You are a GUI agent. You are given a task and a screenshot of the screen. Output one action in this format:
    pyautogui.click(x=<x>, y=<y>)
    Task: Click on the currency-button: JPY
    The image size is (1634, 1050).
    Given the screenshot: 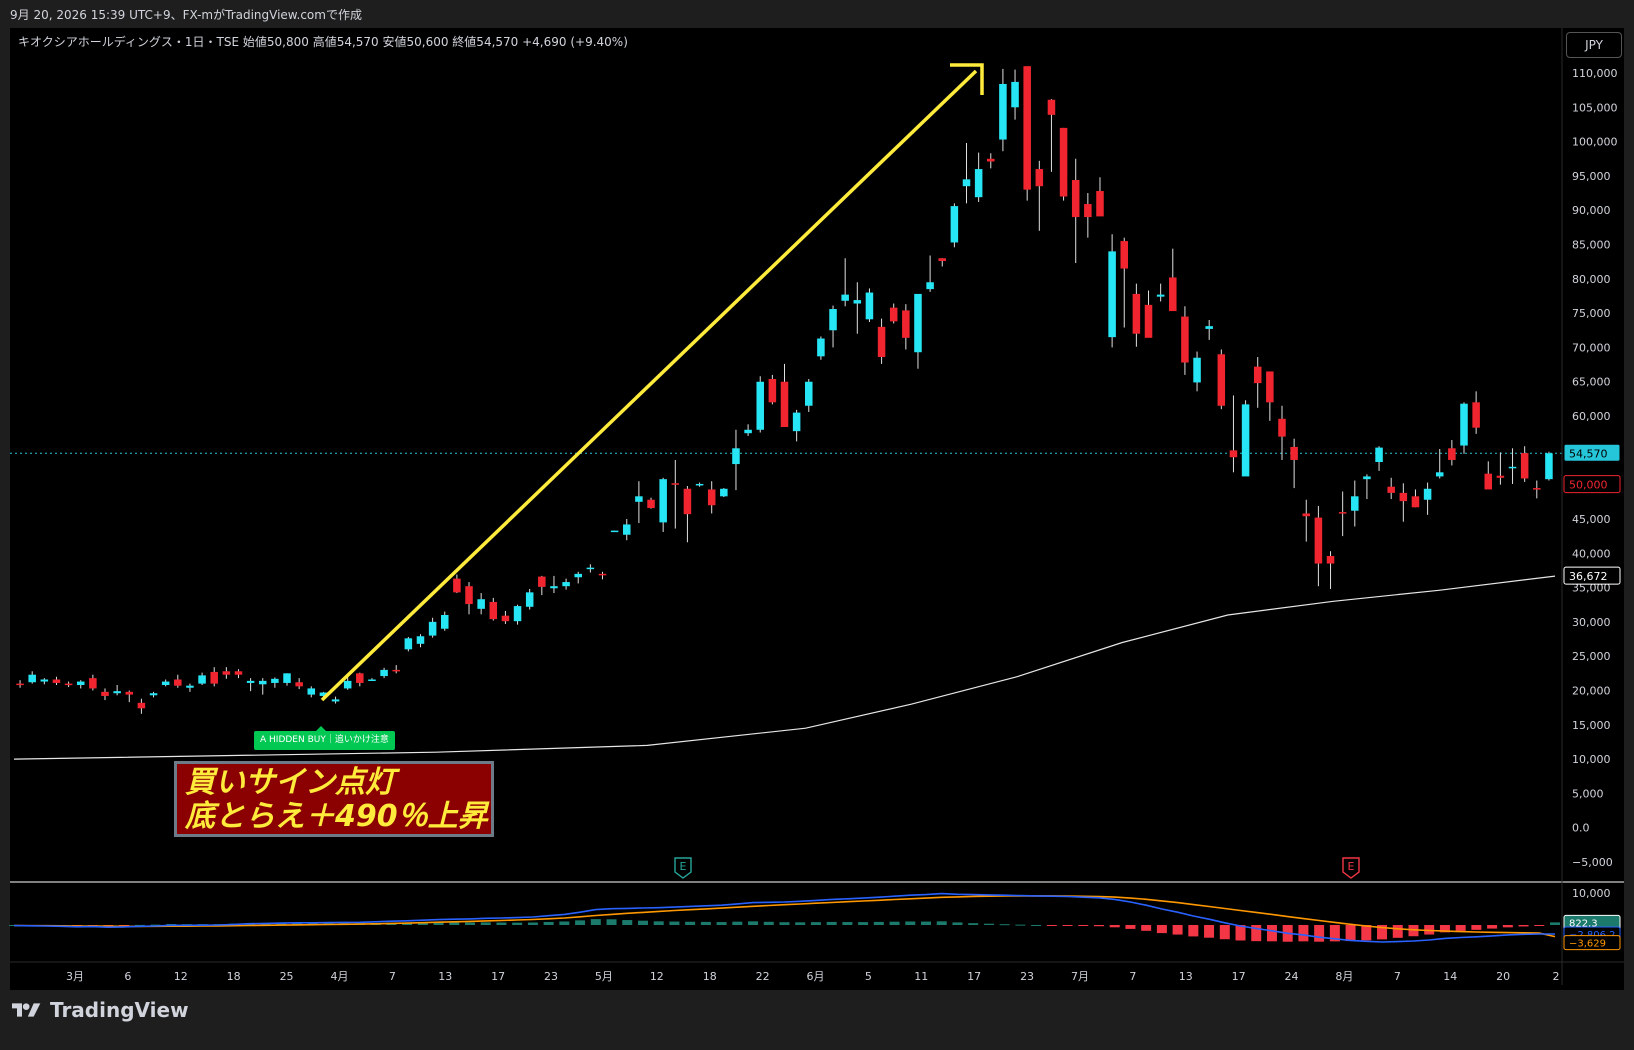 What is the action you would take?
    pyautogui.click(x=1594, y=45)
    